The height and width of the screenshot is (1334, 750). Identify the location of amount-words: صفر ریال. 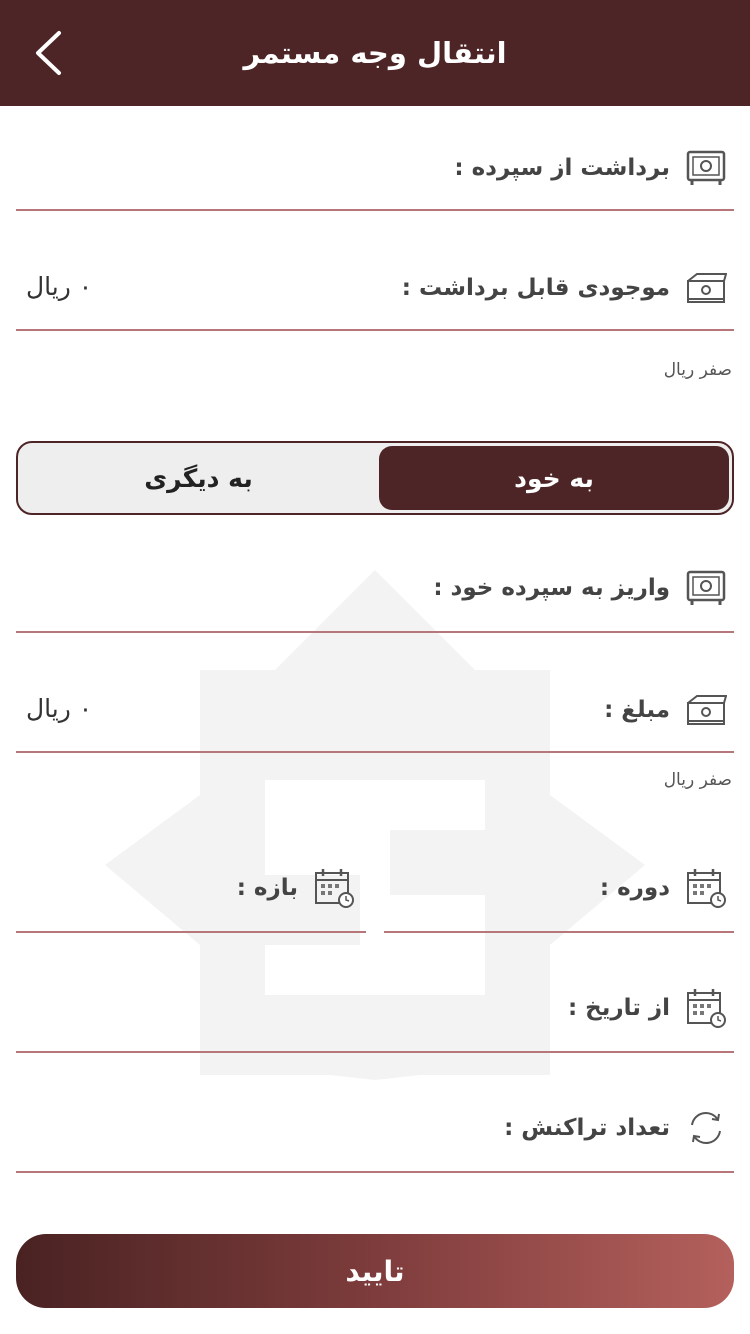
(697, 780).